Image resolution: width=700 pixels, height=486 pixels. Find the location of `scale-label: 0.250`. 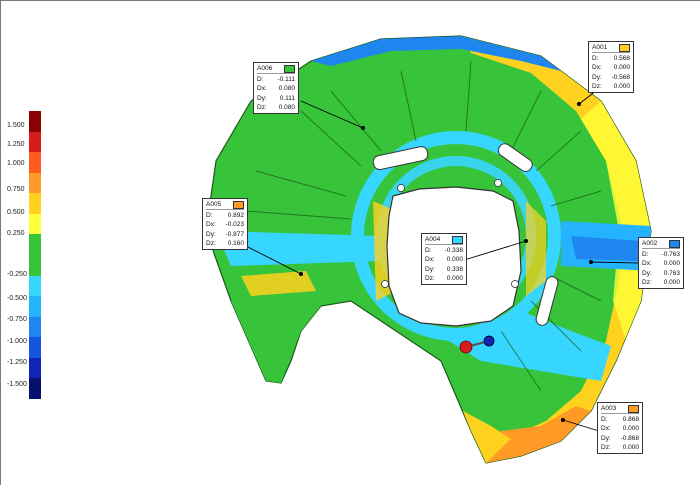

scale-label: 0.250 is located at coordinates (16, 233).